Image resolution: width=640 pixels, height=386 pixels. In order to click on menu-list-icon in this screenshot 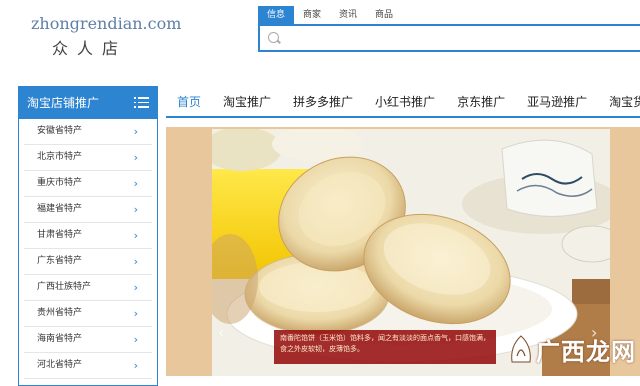, I will do `click(141, 102)`.